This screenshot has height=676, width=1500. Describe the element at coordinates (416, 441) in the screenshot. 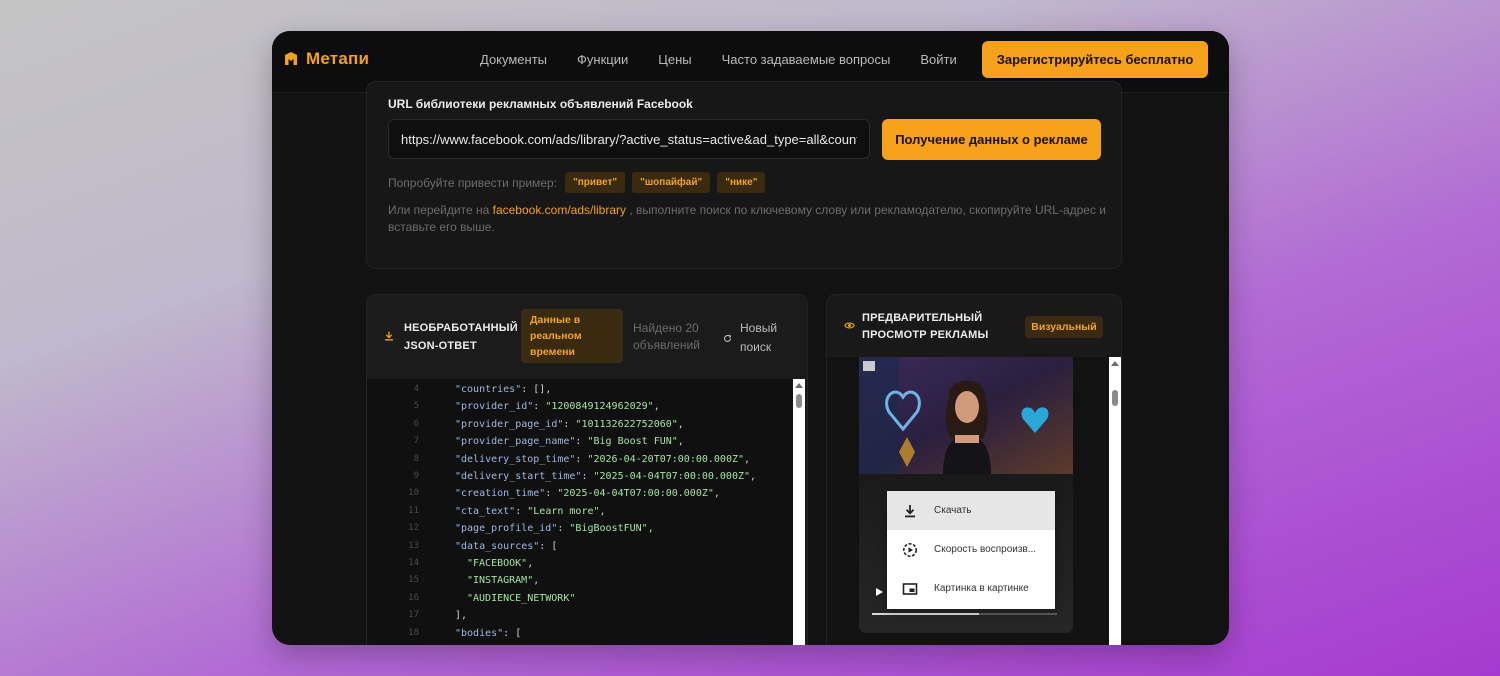

I see `line-number: 7` at that location.